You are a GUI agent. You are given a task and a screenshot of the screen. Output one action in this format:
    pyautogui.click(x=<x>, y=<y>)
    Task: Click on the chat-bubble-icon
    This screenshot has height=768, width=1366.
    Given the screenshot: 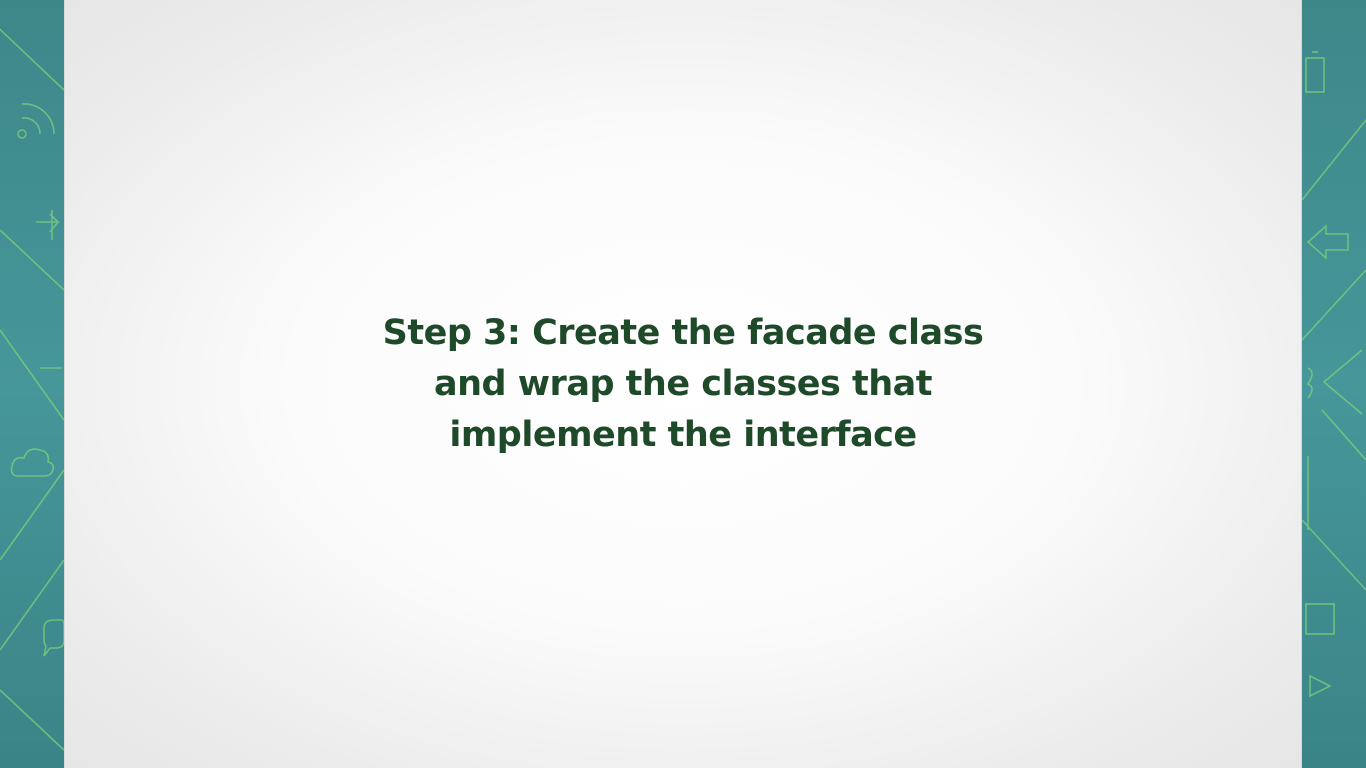 What is the action you would take?
    pyautogui.click(x=53, y=638)
    